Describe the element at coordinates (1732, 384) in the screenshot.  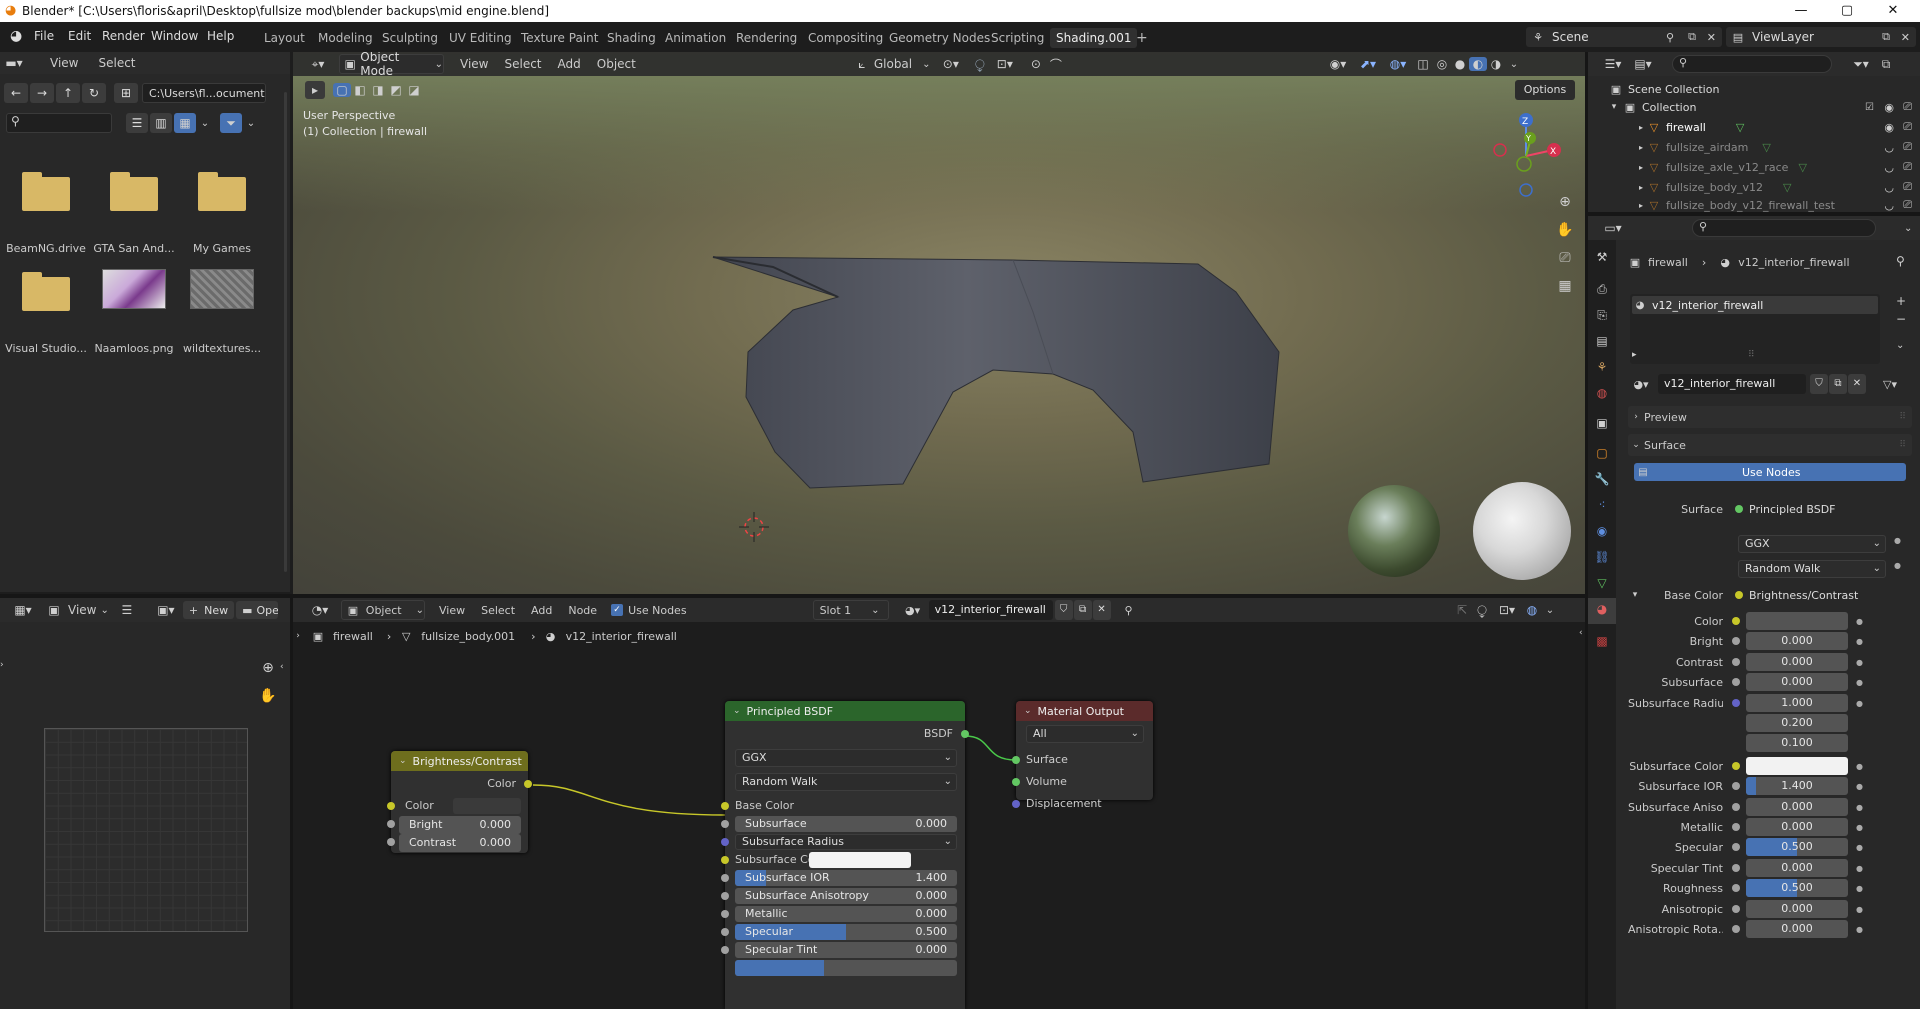
I see `material-name-field: v12_interior_firewall` at that location.